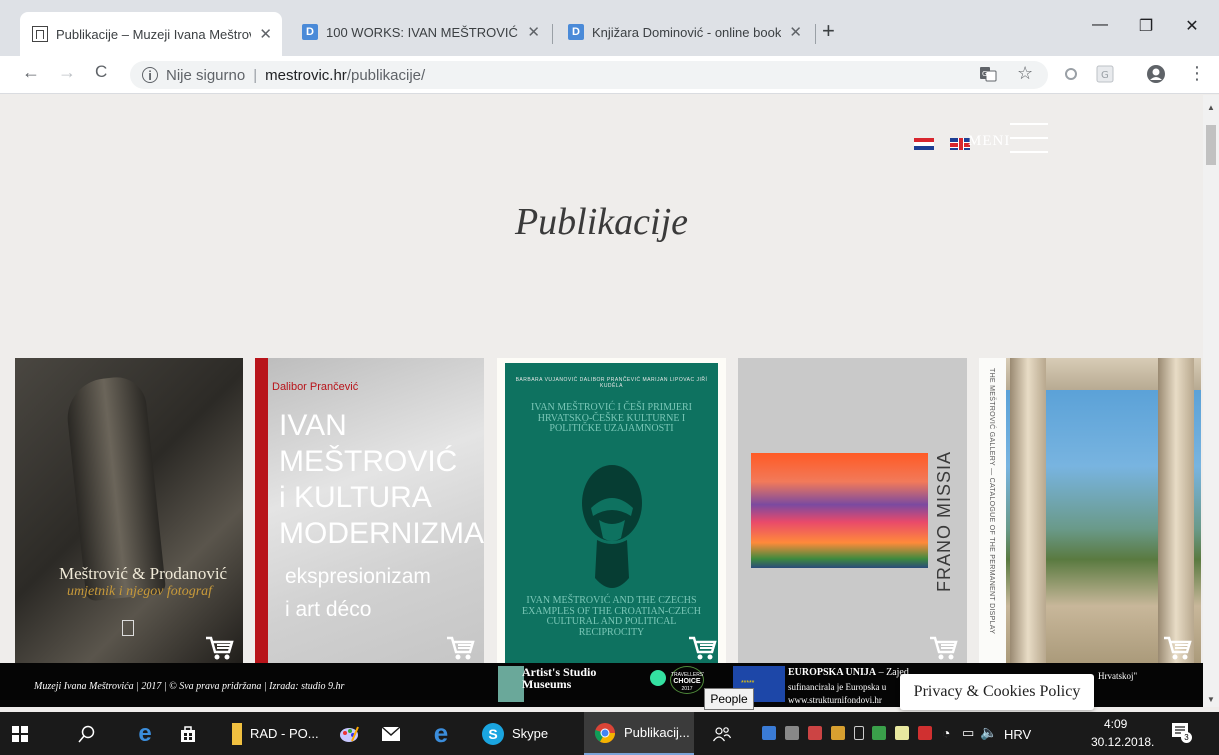  I want to click on back-button: ←, so click(31, 72).